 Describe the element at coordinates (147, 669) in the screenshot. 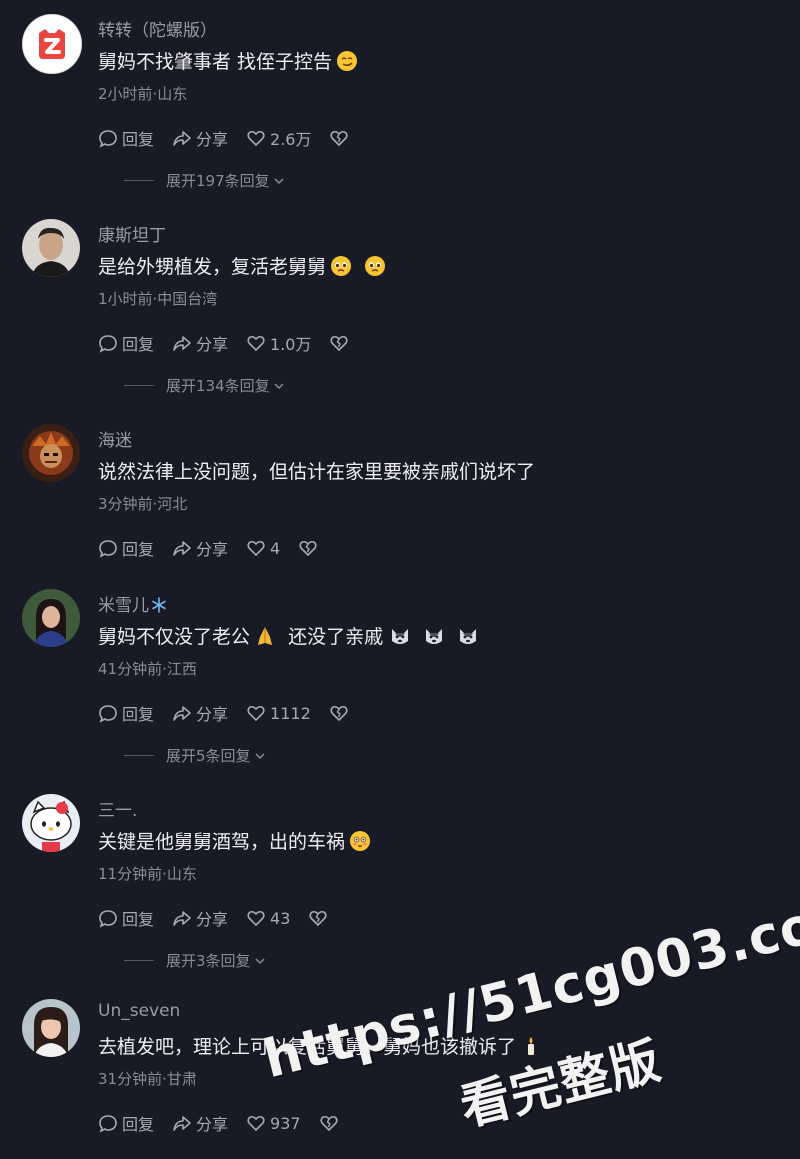

I see `comment-time-location: 41分钟前·江西` at that location.